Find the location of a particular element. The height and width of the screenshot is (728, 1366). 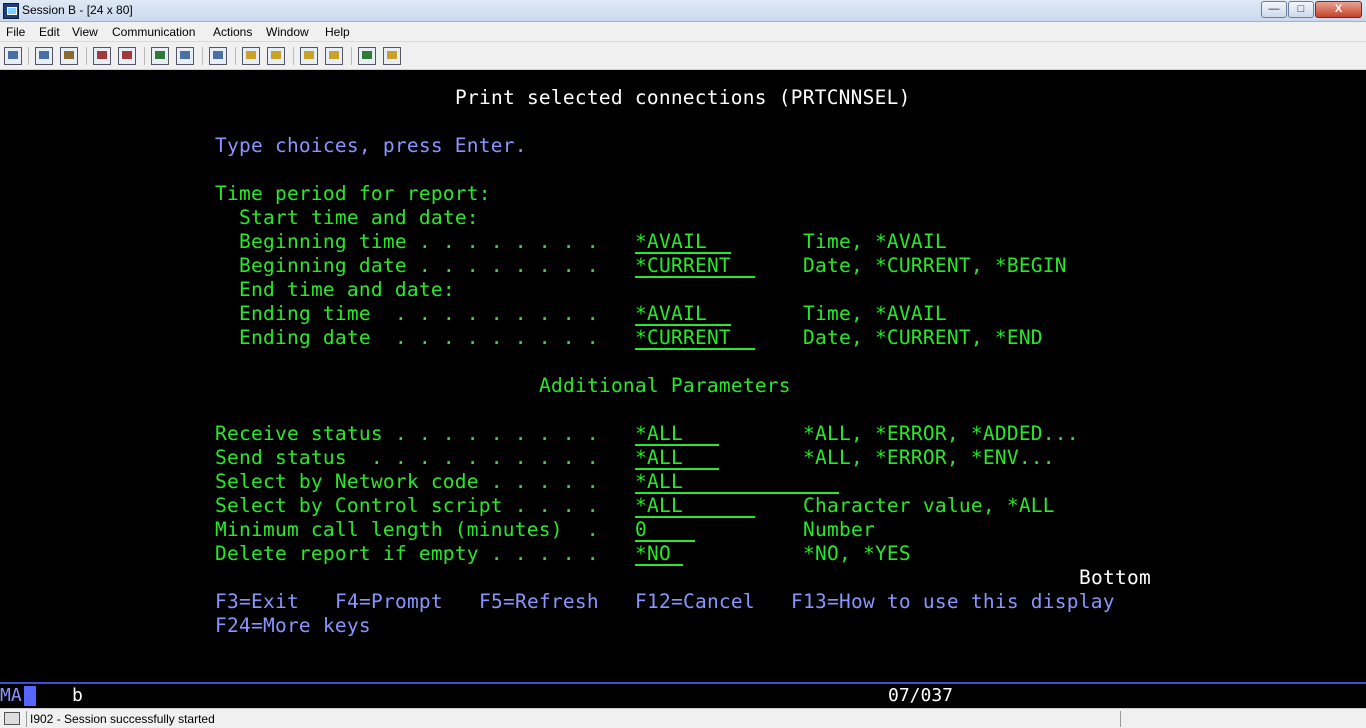

keypad-icon is located at coordinates (185, 56).